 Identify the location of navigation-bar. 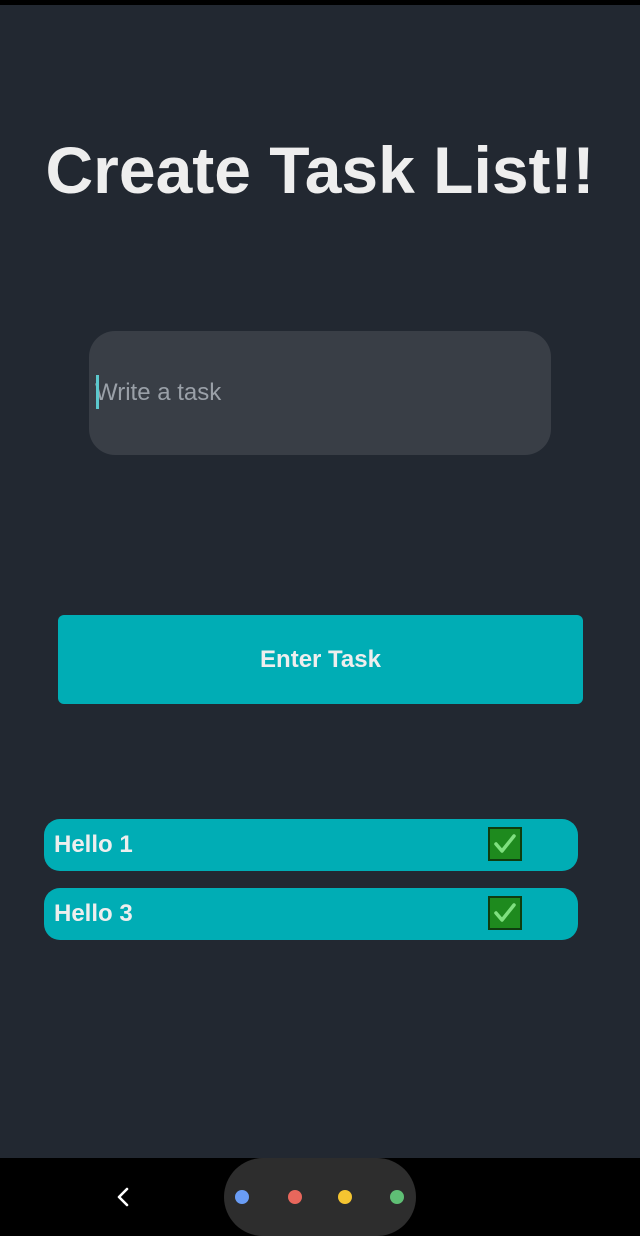
(320, 1197).